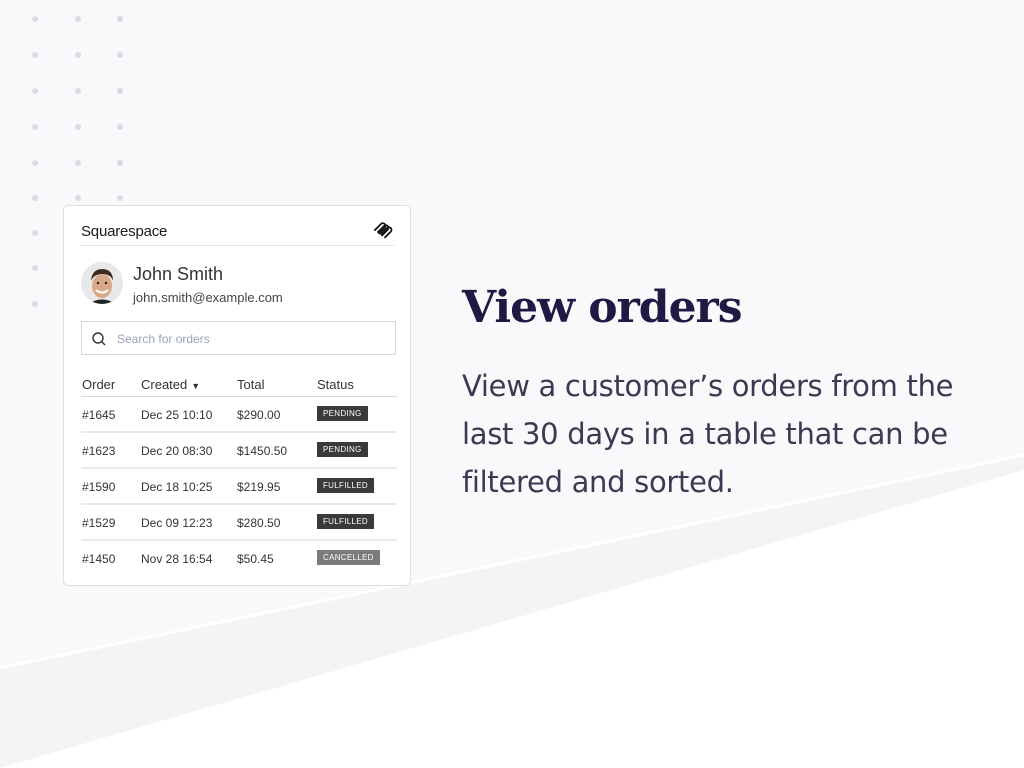 This screenshot has width=1024, height=768. I want to click on column-header-order: Order, so click(98, 384).